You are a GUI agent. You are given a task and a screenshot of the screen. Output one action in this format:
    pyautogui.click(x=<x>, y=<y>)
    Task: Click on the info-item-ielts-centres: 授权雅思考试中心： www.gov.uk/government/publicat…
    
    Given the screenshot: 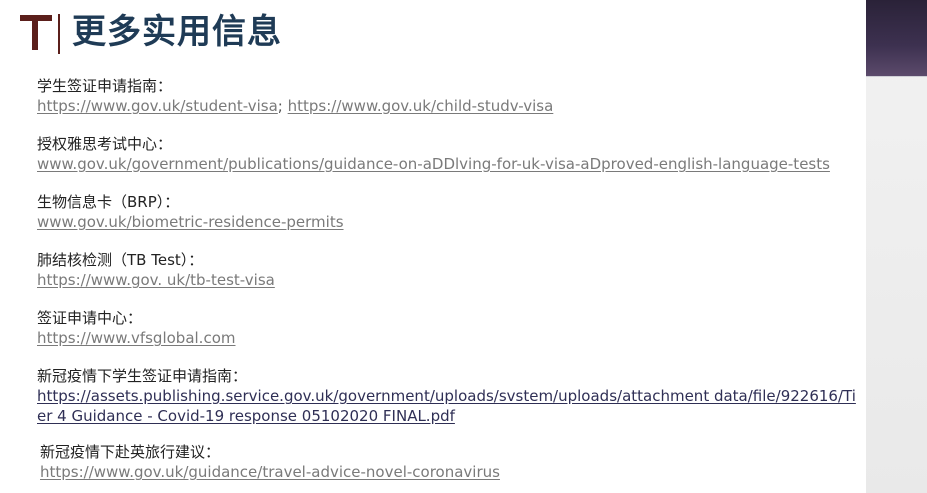 What is the action you would take?
    pyautogui.click(x=433, y=154)
    